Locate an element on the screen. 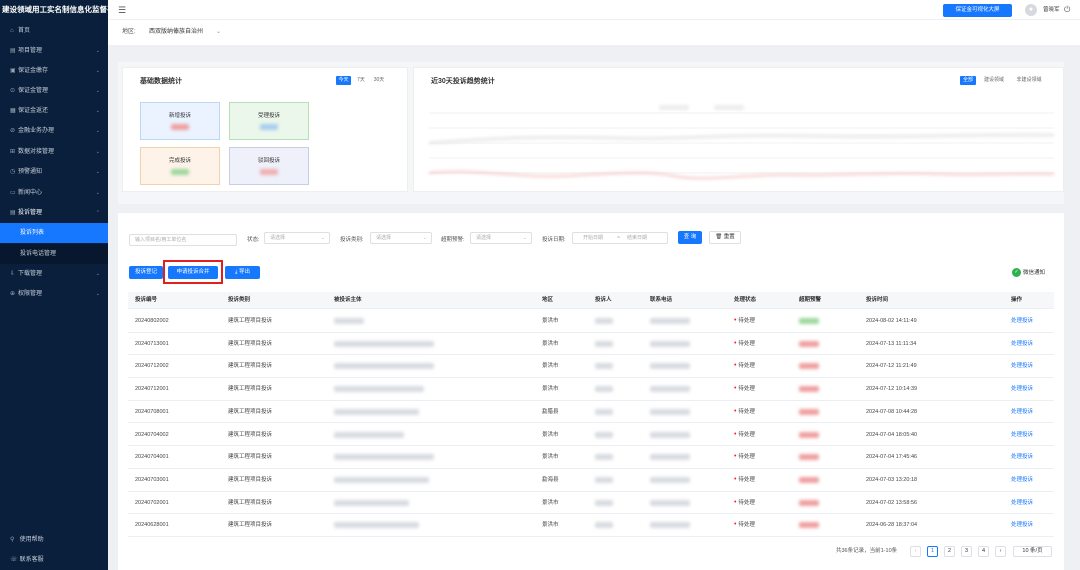 The width and height of the screenshot is (1080, 570). menu-icon: ▦ is located at coordinates (13, 111).